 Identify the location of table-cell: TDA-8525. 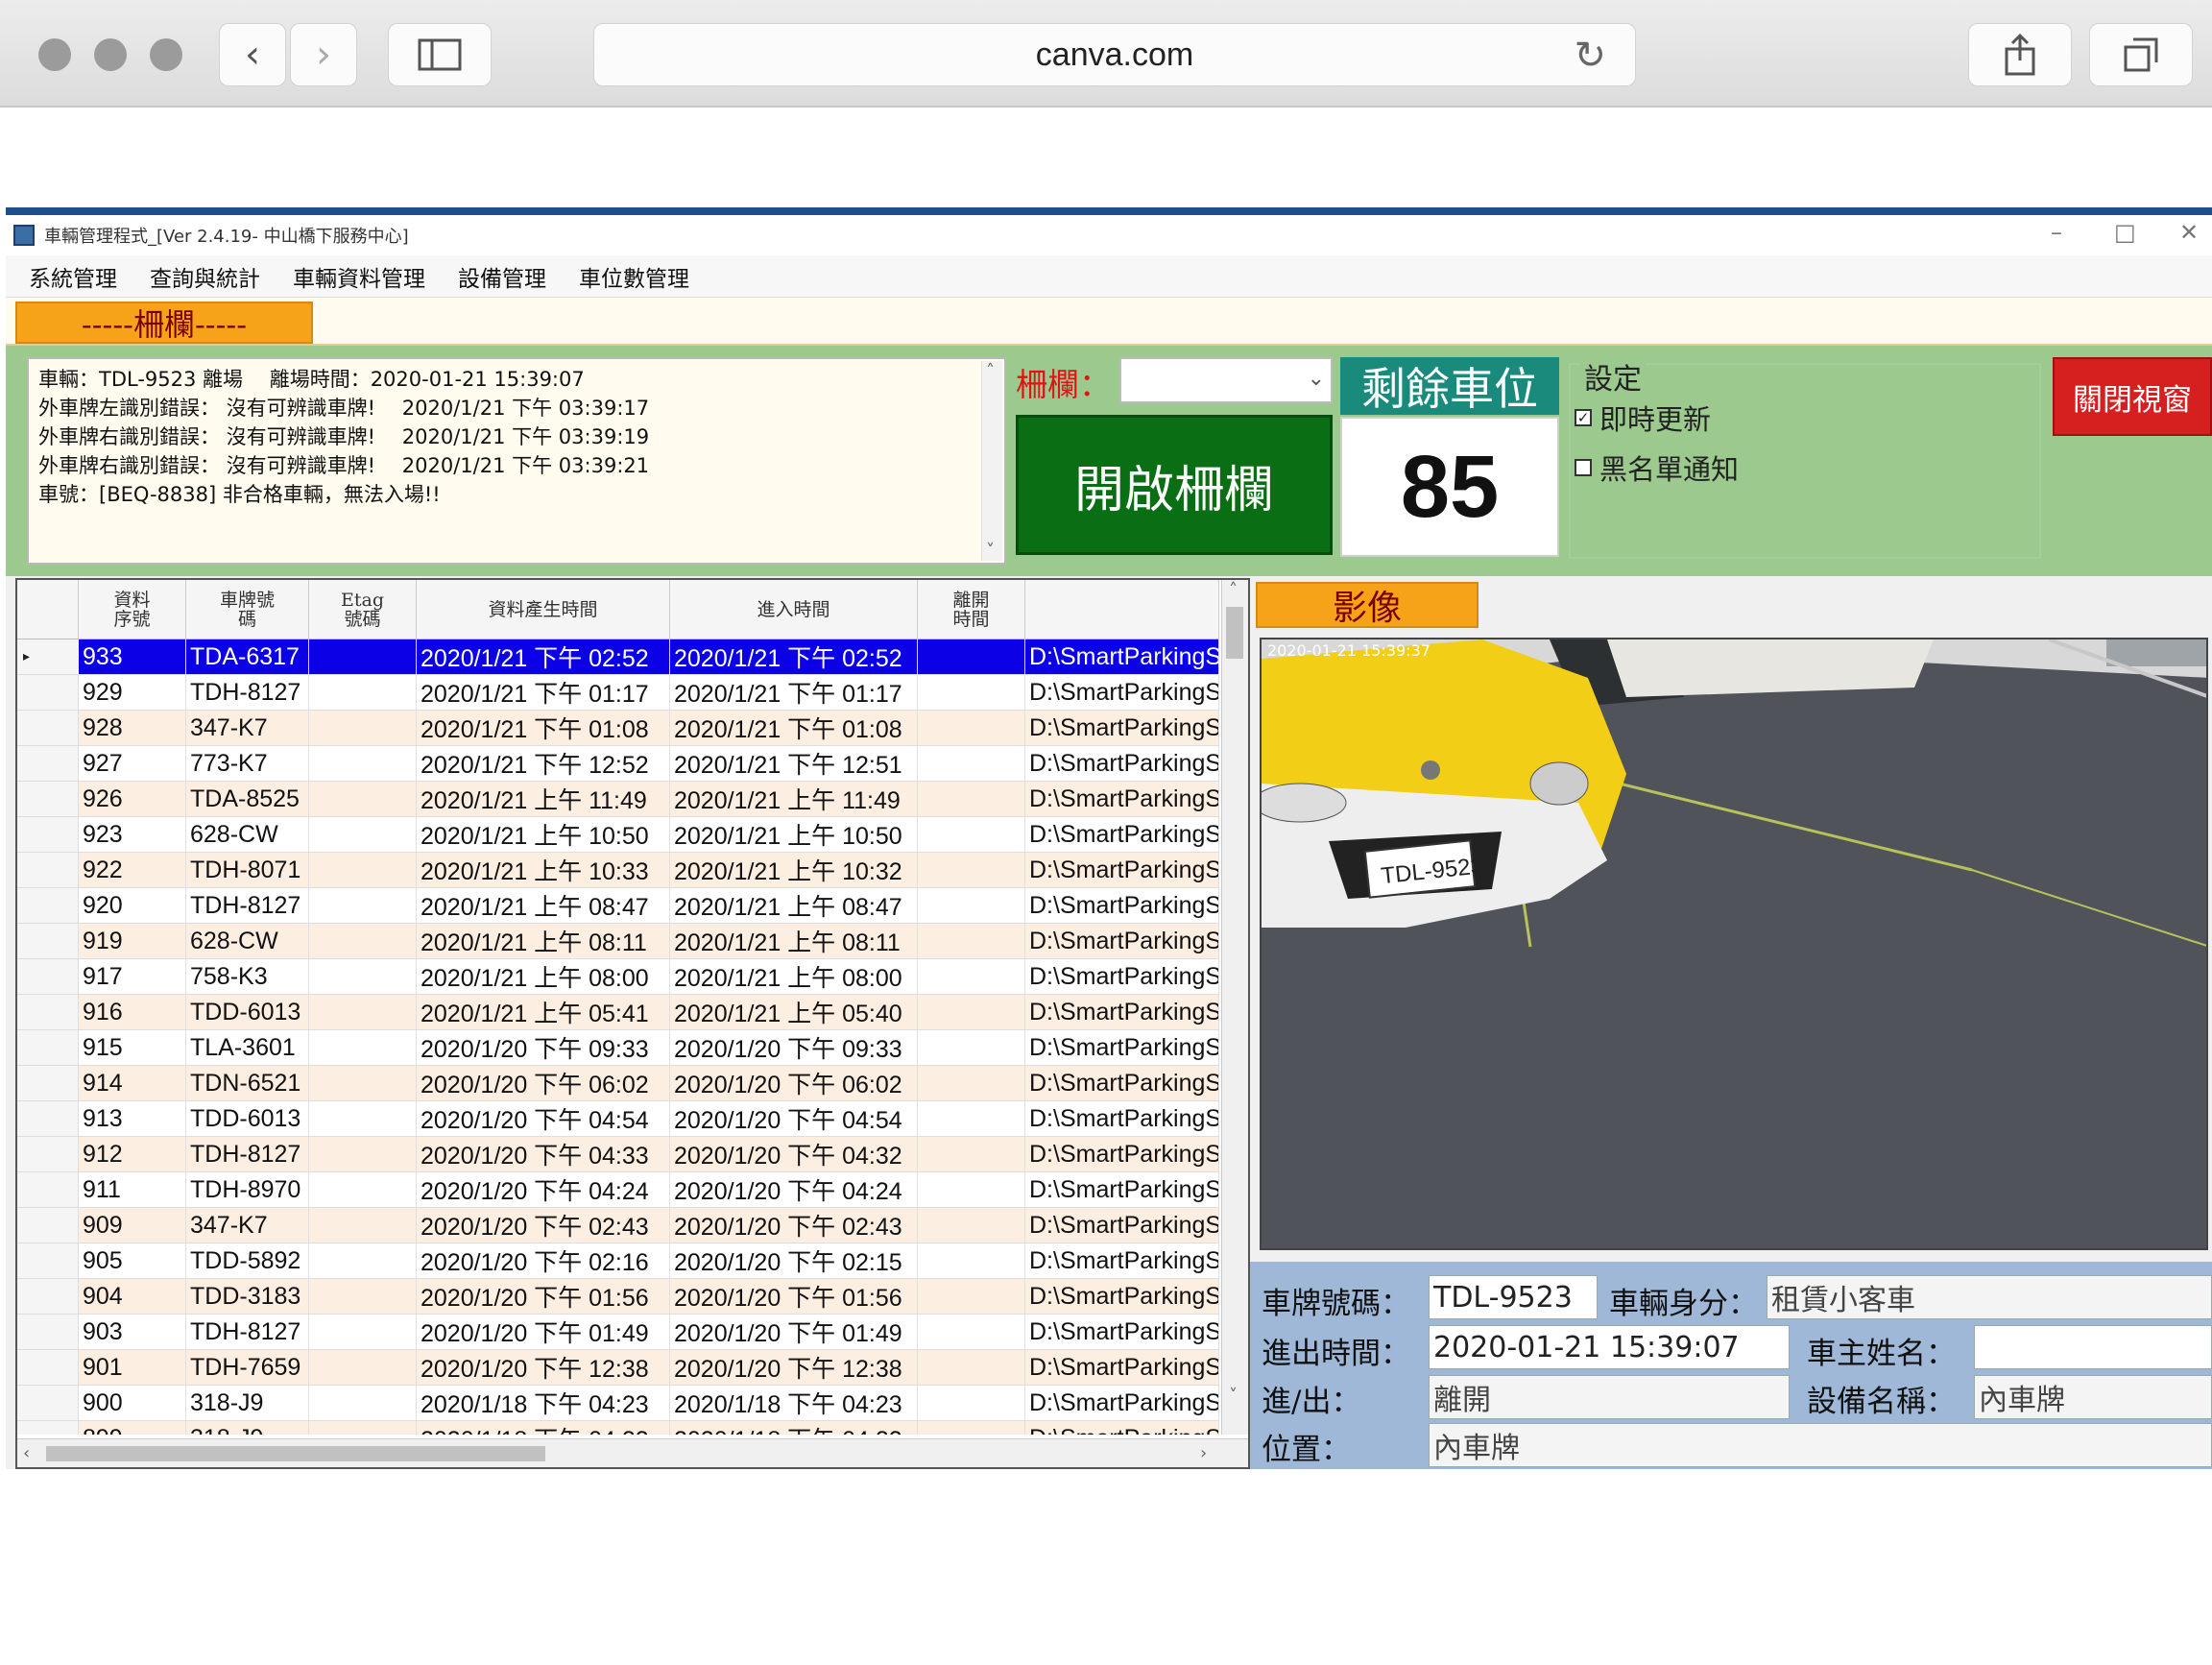
(248, 799).